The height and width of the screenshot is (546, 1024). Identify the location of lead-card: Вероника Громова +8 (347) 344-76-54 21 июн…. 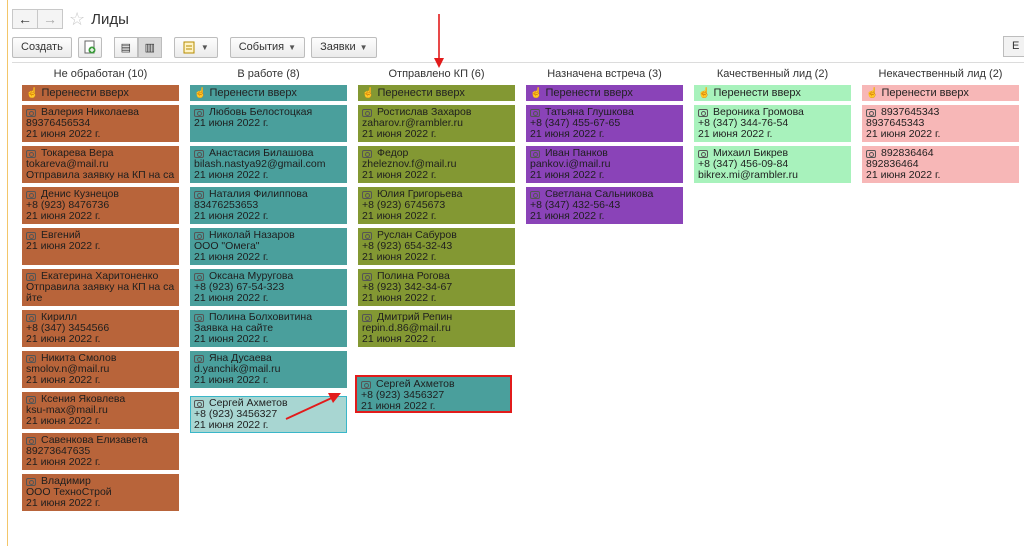
(772, 123).